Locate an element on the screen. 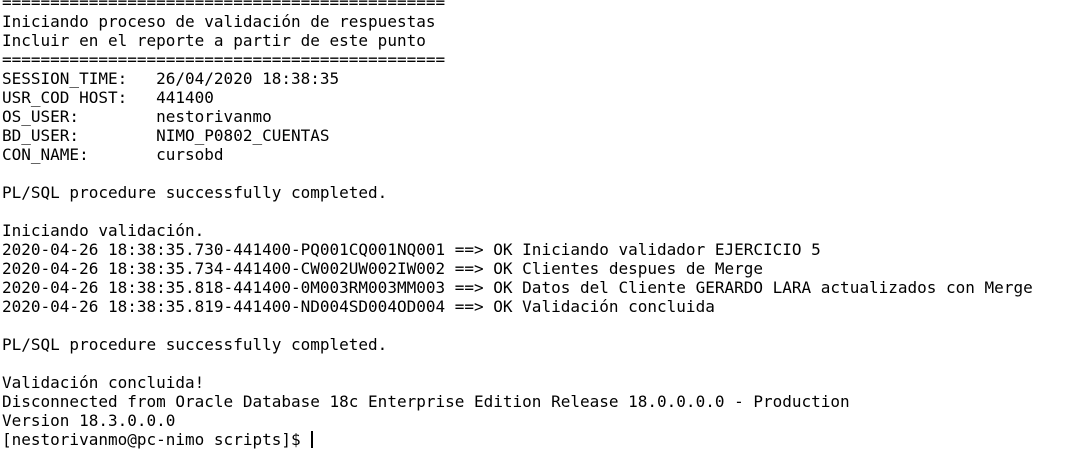  session-time-line: SESSION_TIME: 26/04/2020 18:38:35 is located at coordinates (171, 78).